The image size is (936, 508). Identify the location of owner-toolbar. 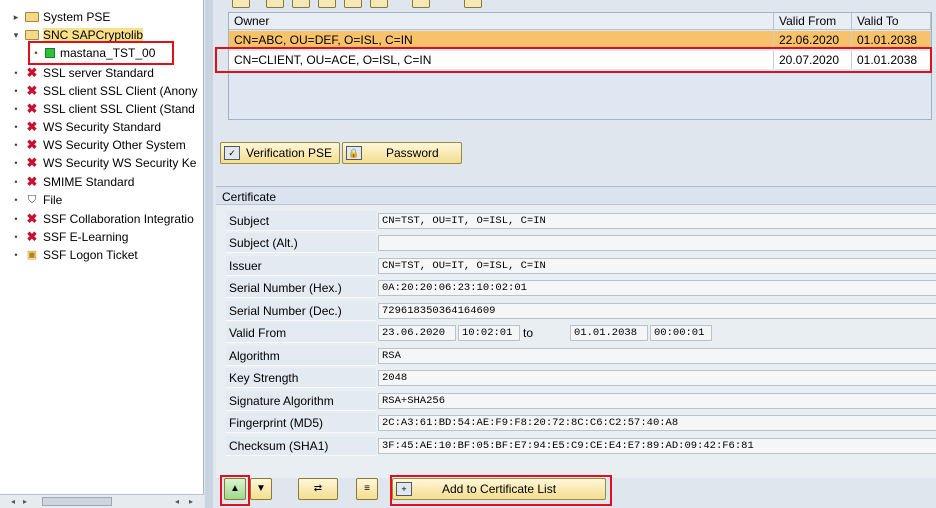
(363, 5).